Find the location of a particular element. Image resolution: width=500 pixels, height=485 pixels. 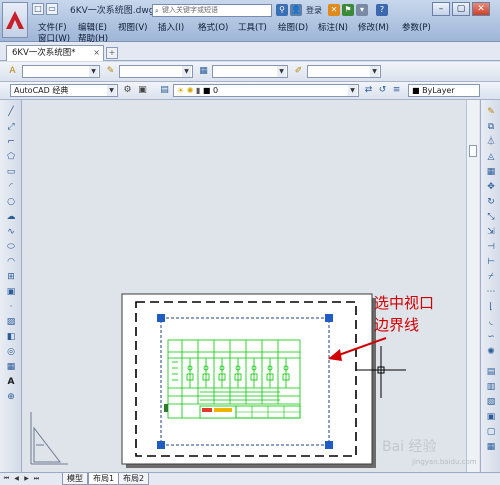

move-icon: ✥ is located at coordinates (491, 187).